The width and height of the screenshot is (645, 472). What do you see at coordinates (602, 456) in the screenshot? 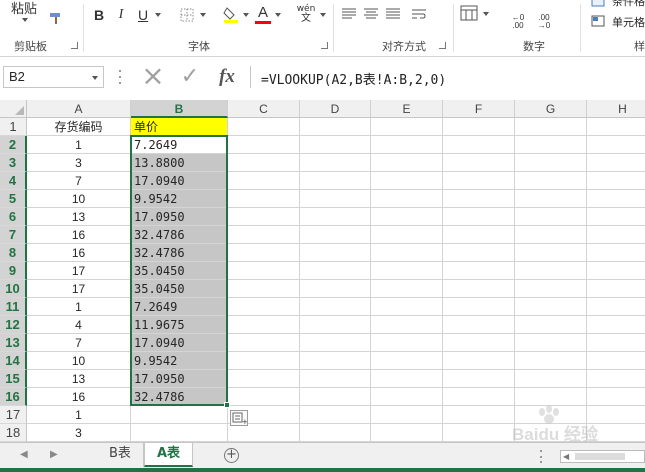
I see `horizontal-scrollbar: ◀` at bounding box center [602, 456].